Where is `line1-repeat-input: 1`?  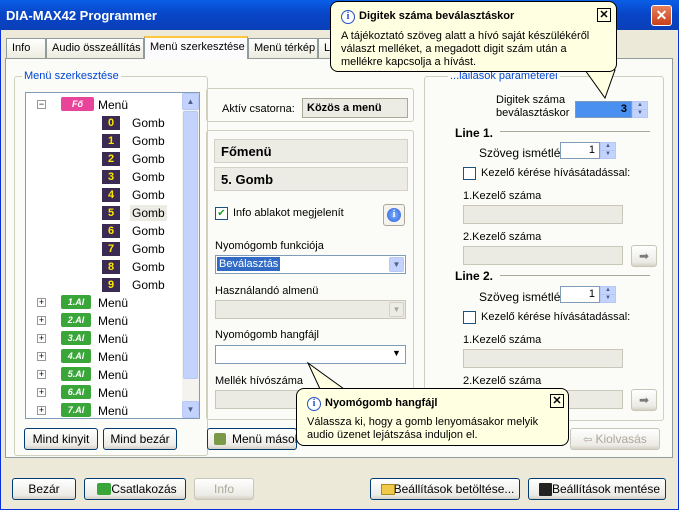
line1-repeat-input: 1 is located at coordinates (580, 150).